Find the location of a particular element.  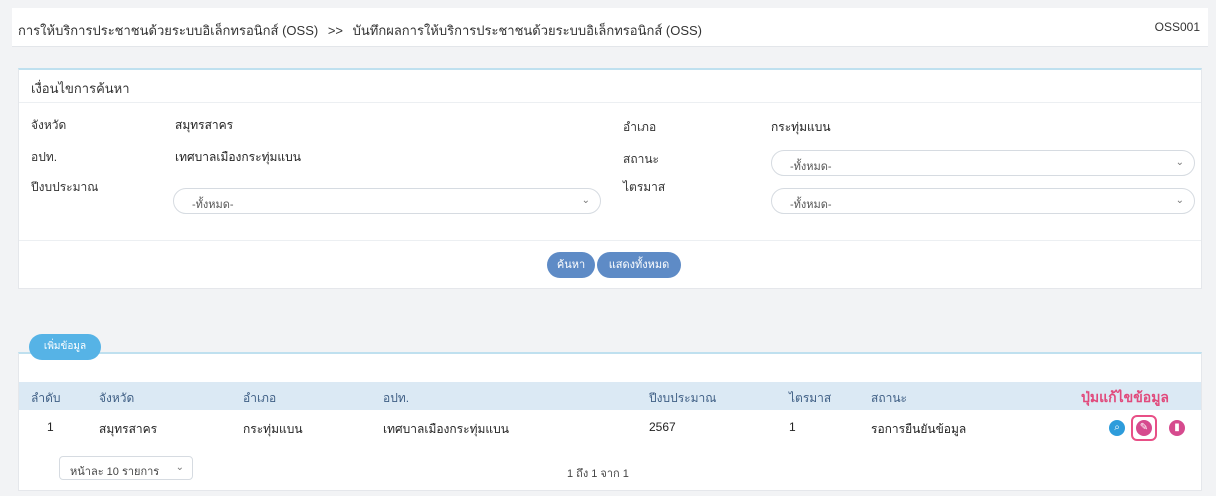

page-code: OSS001 is located at coordinates (1177, 27).